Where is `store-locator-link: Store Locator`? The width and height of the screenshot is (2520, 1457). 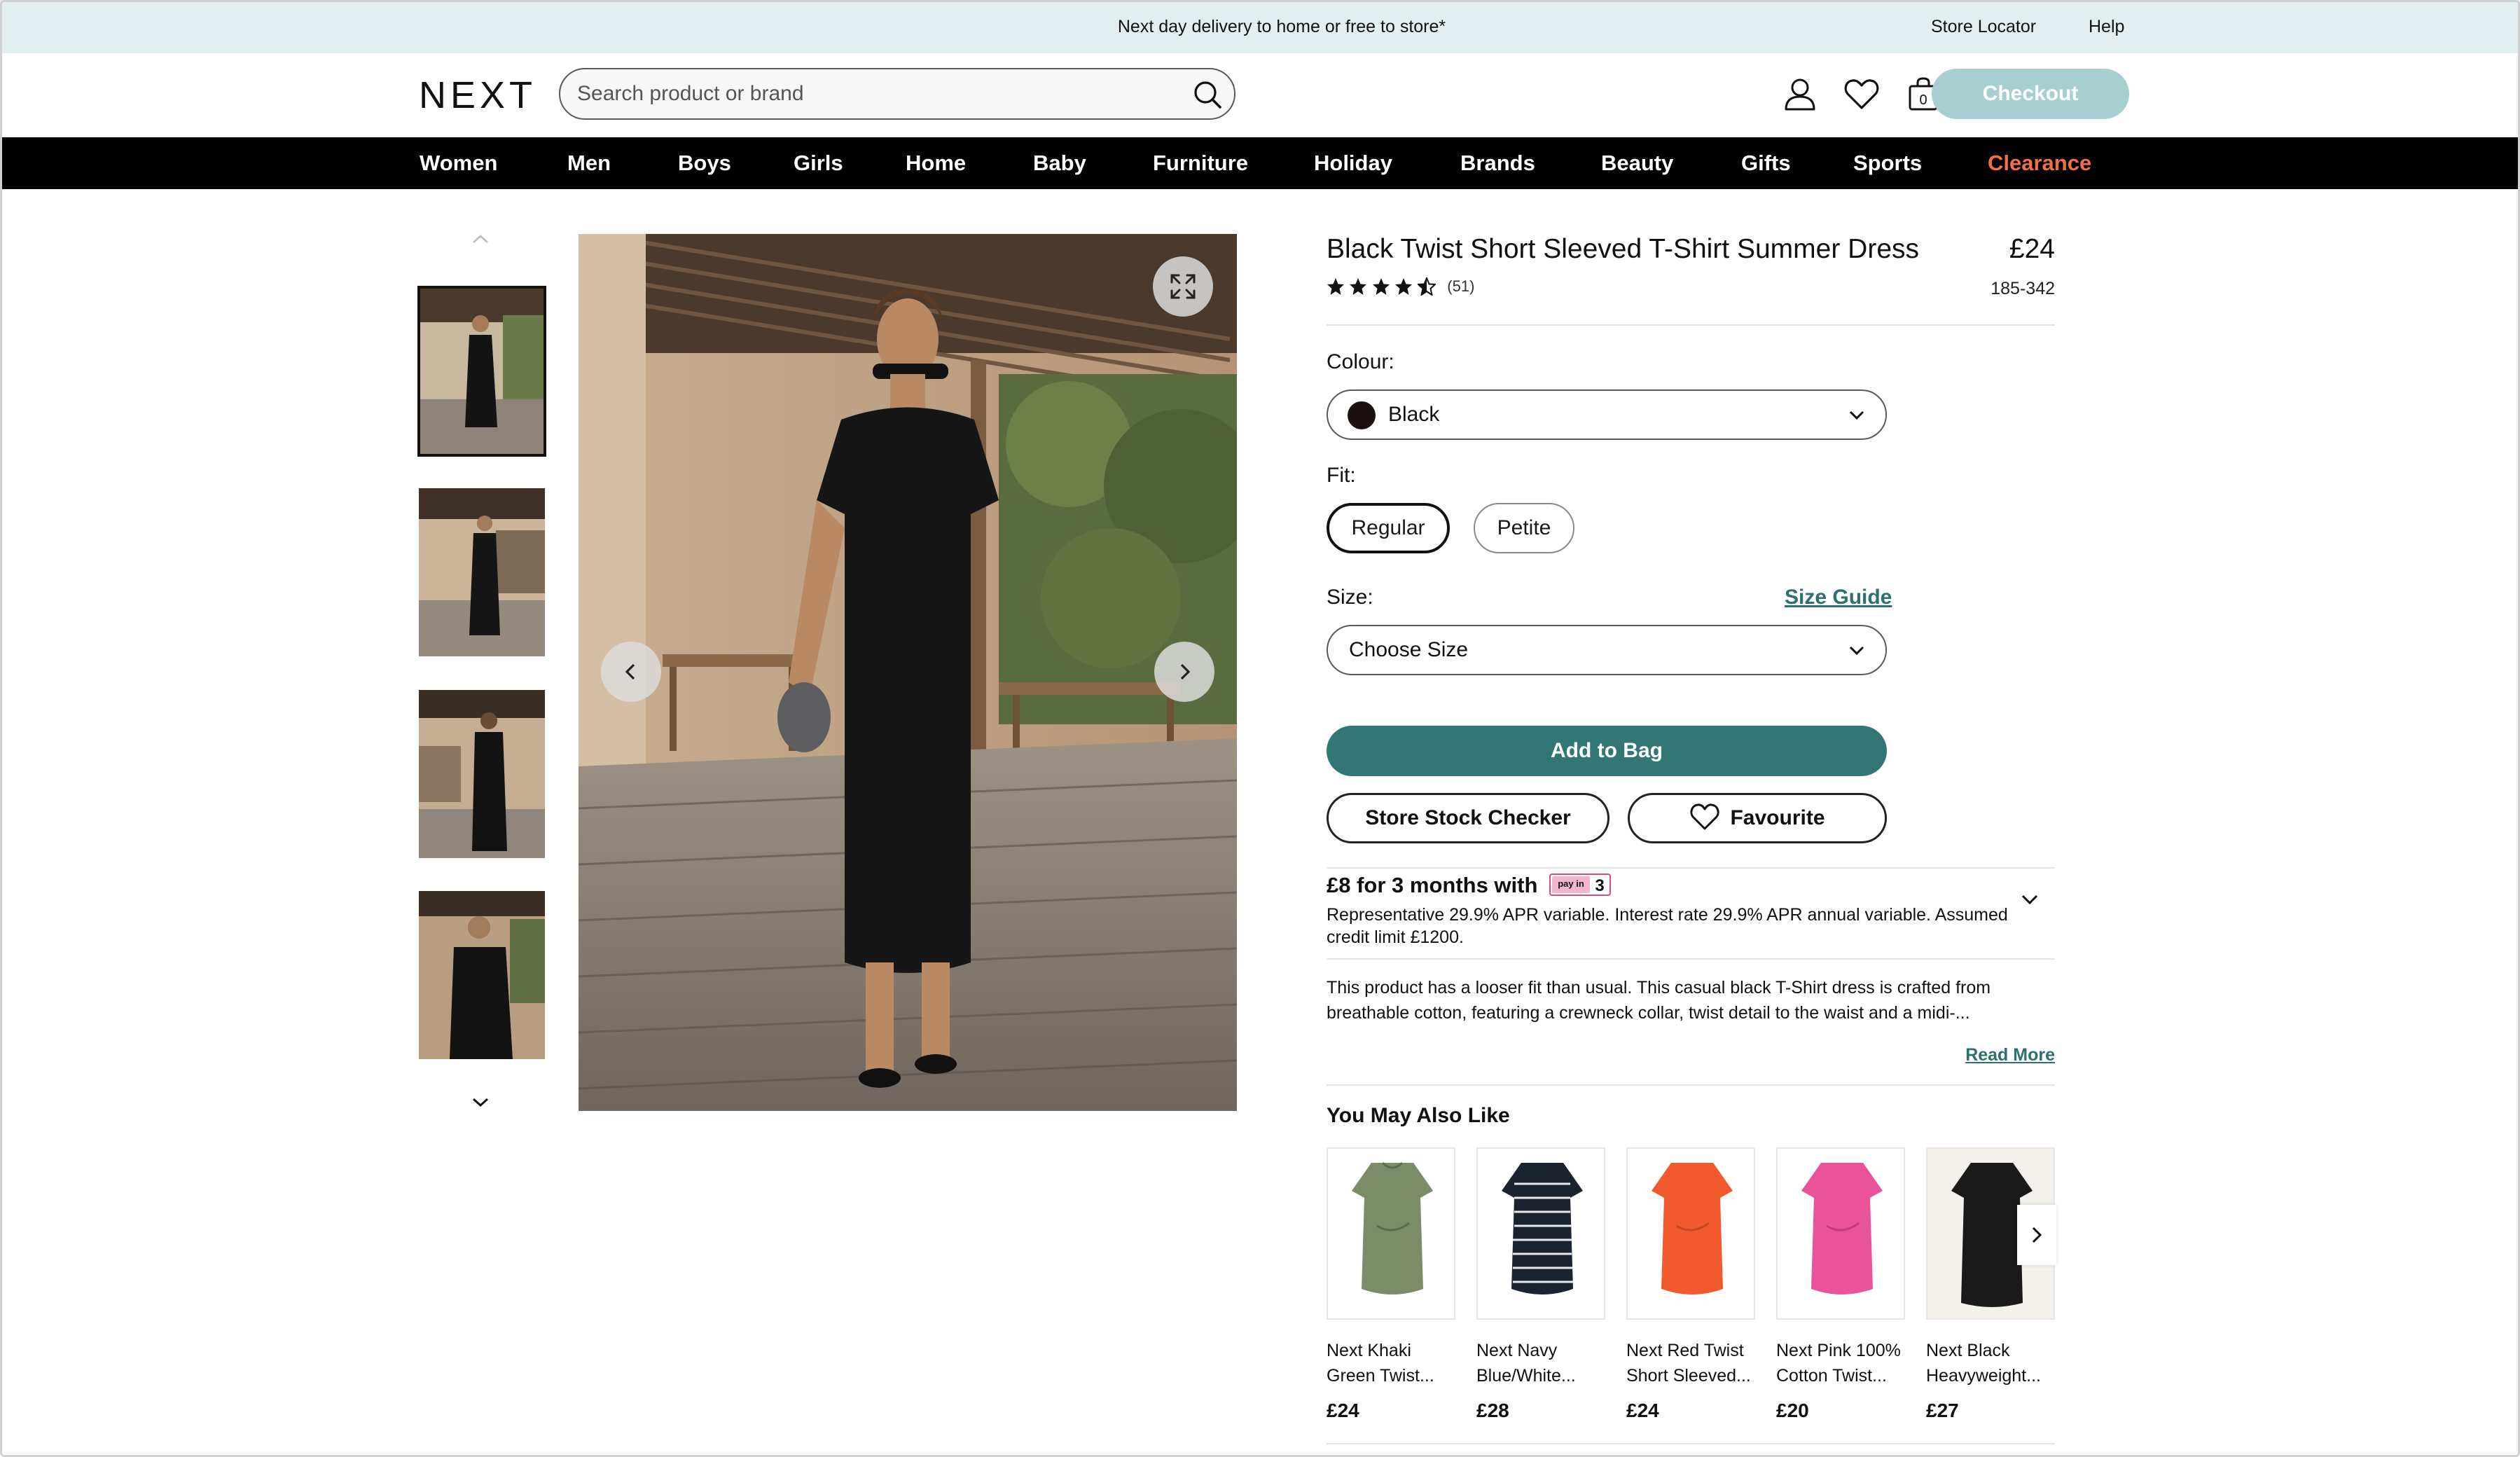 store-locator-link: Store Locator is located at coordinates (1983, 26).